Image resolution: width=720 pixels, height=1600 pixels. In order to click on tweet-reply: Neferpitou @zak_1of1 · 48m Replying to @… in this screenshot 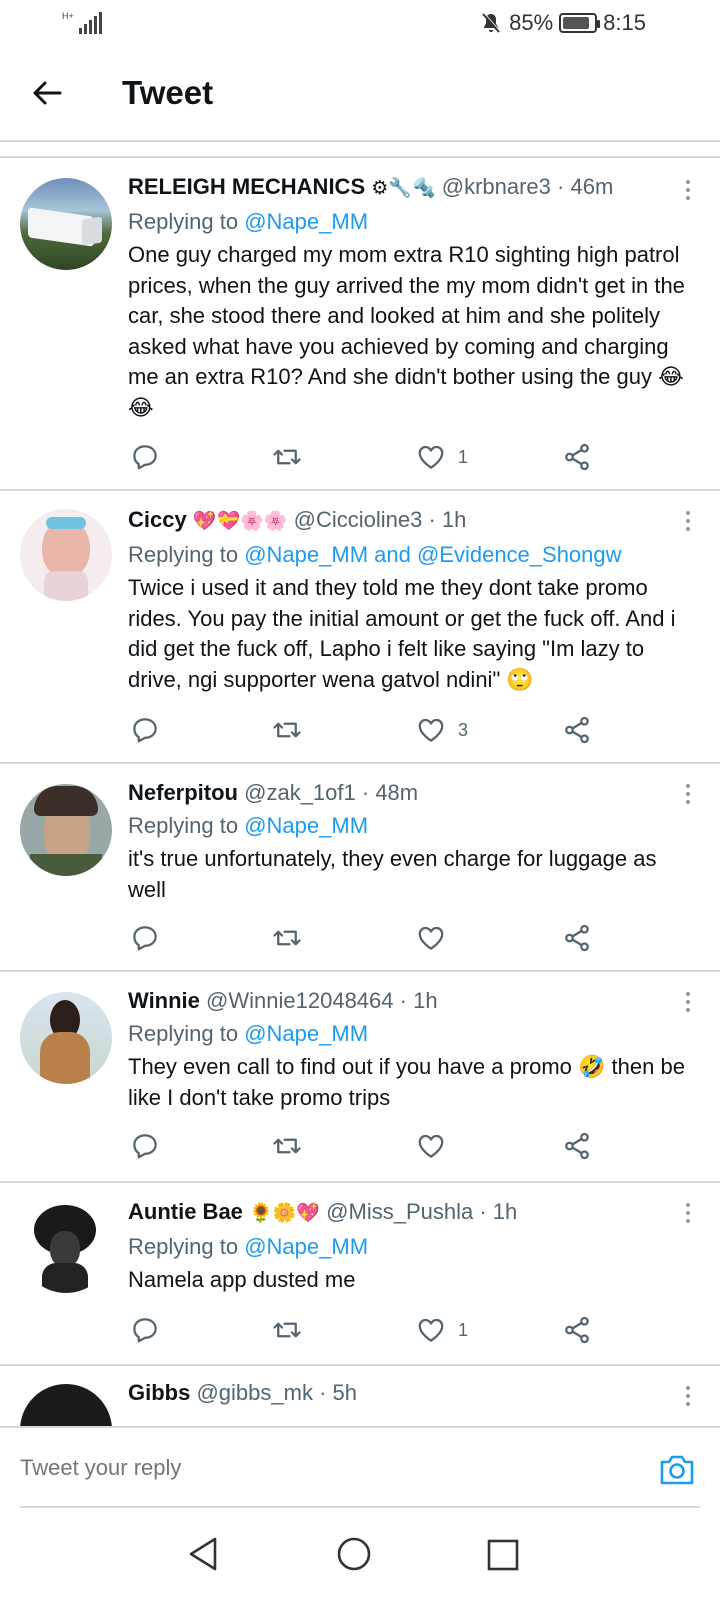, I will do `click(360, 868)`.